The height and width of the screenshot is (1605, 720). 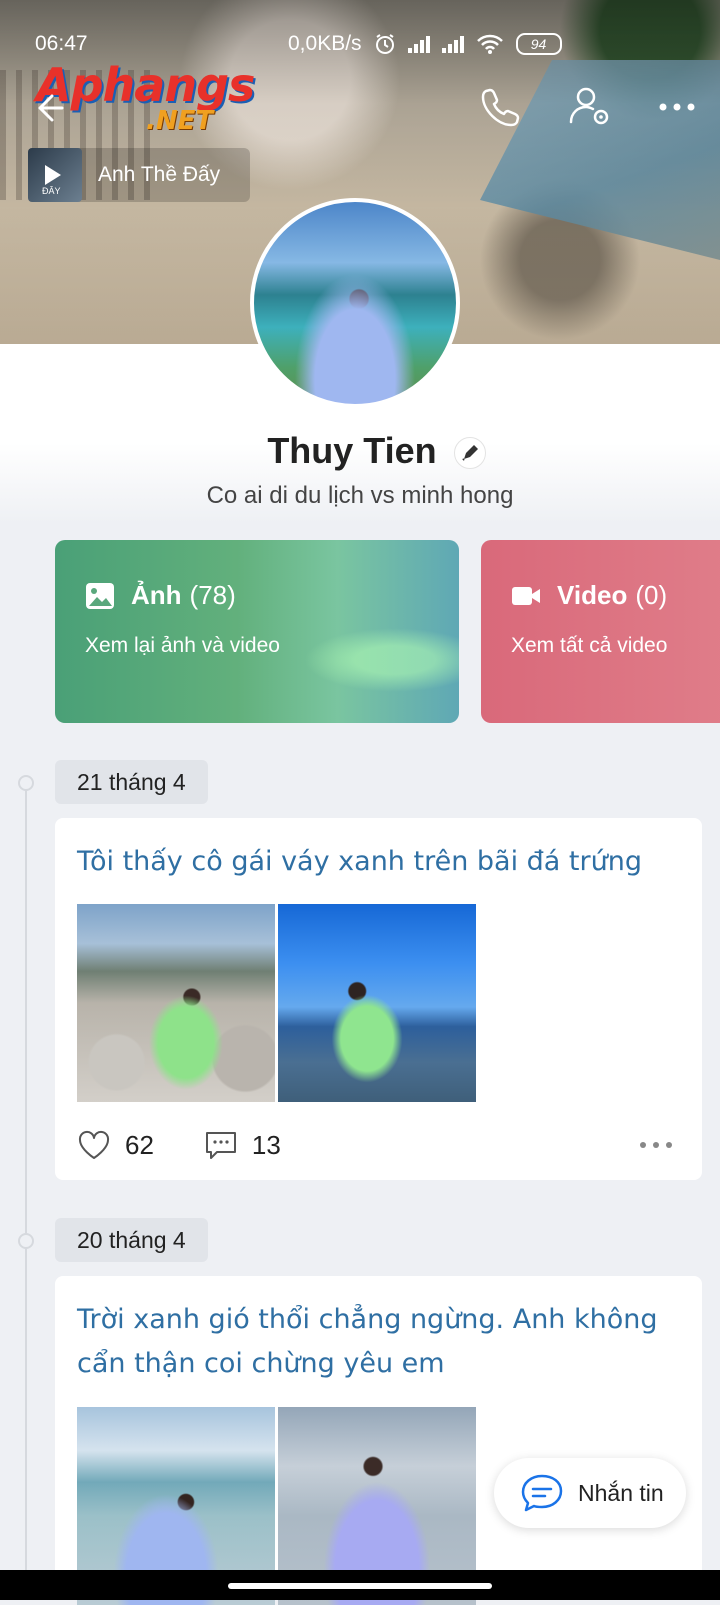 What do you see at coordinates (489, 44) in the screenshot?
I see `wifi-icon` at bounding box center [489, 44].